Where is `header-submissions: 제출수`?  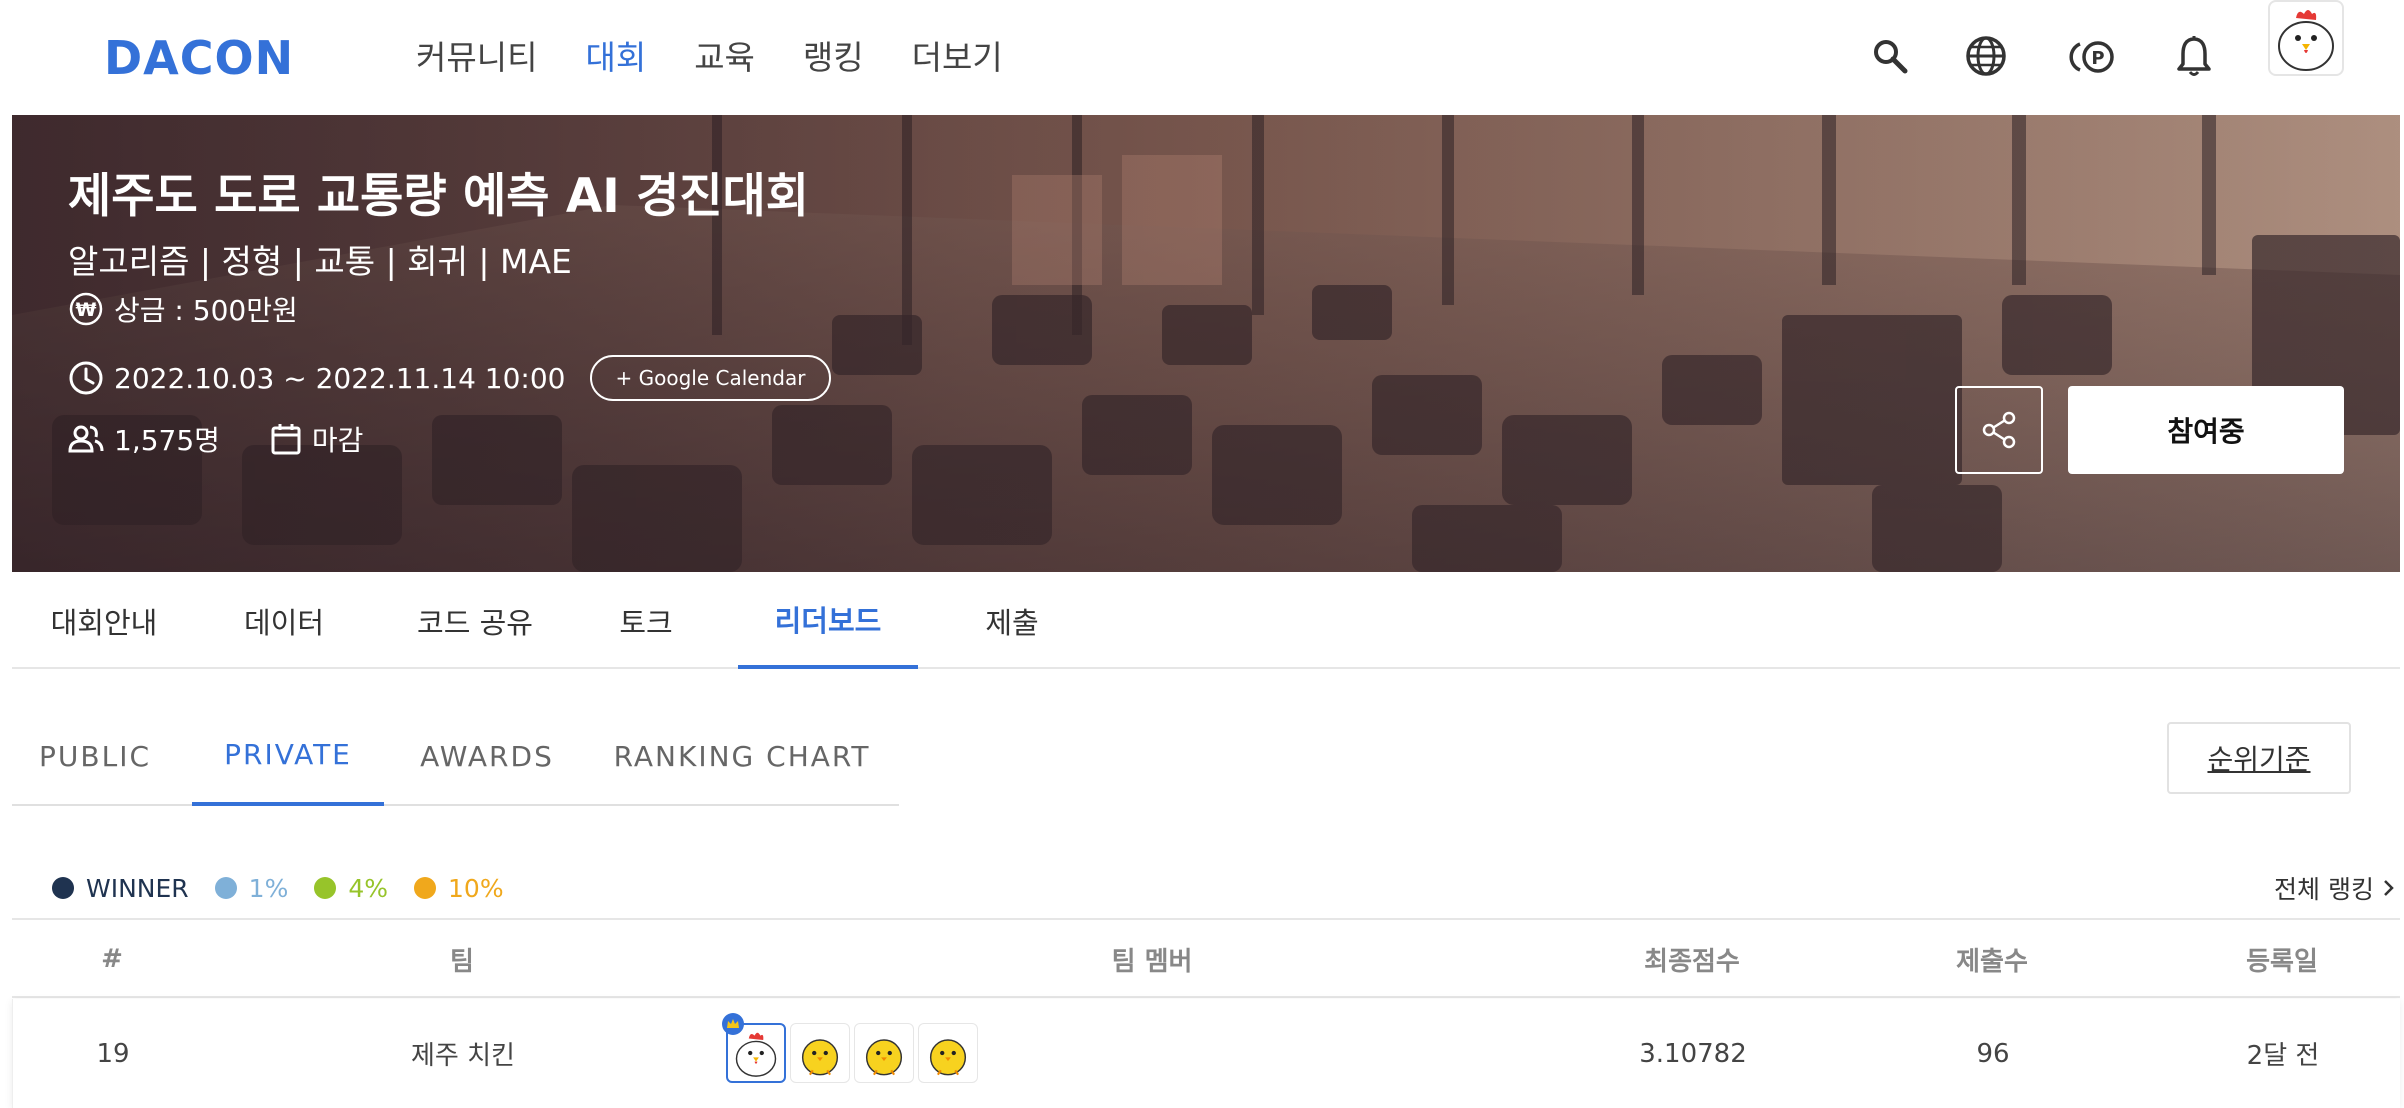
header-submissions: 제출수 is located at coordinates (1992, 961).